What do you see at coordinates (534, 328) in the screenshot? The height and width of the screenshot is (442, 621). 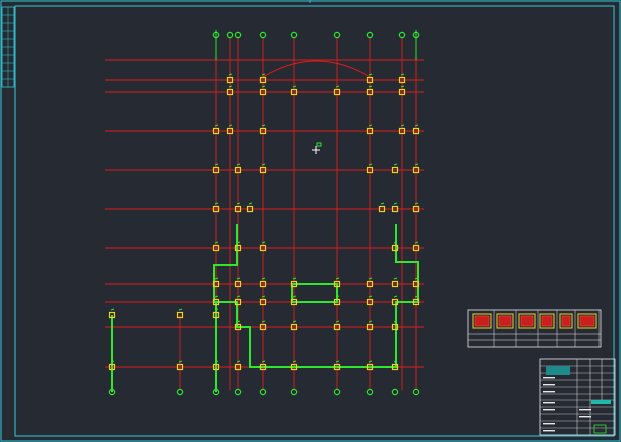 I see `column-detail-table` at bounding box center [534, 328].